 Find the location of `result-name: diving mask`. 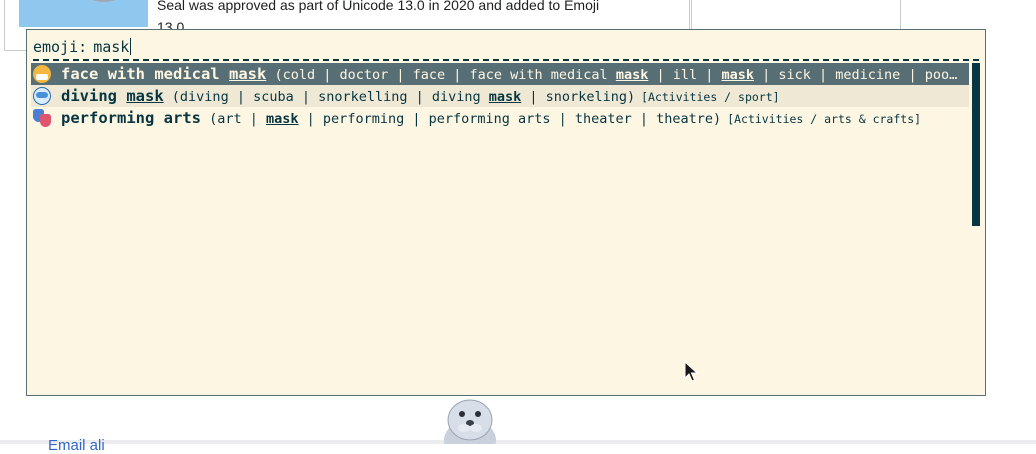

result-name: diving mask is located at coordinates (112, 96).